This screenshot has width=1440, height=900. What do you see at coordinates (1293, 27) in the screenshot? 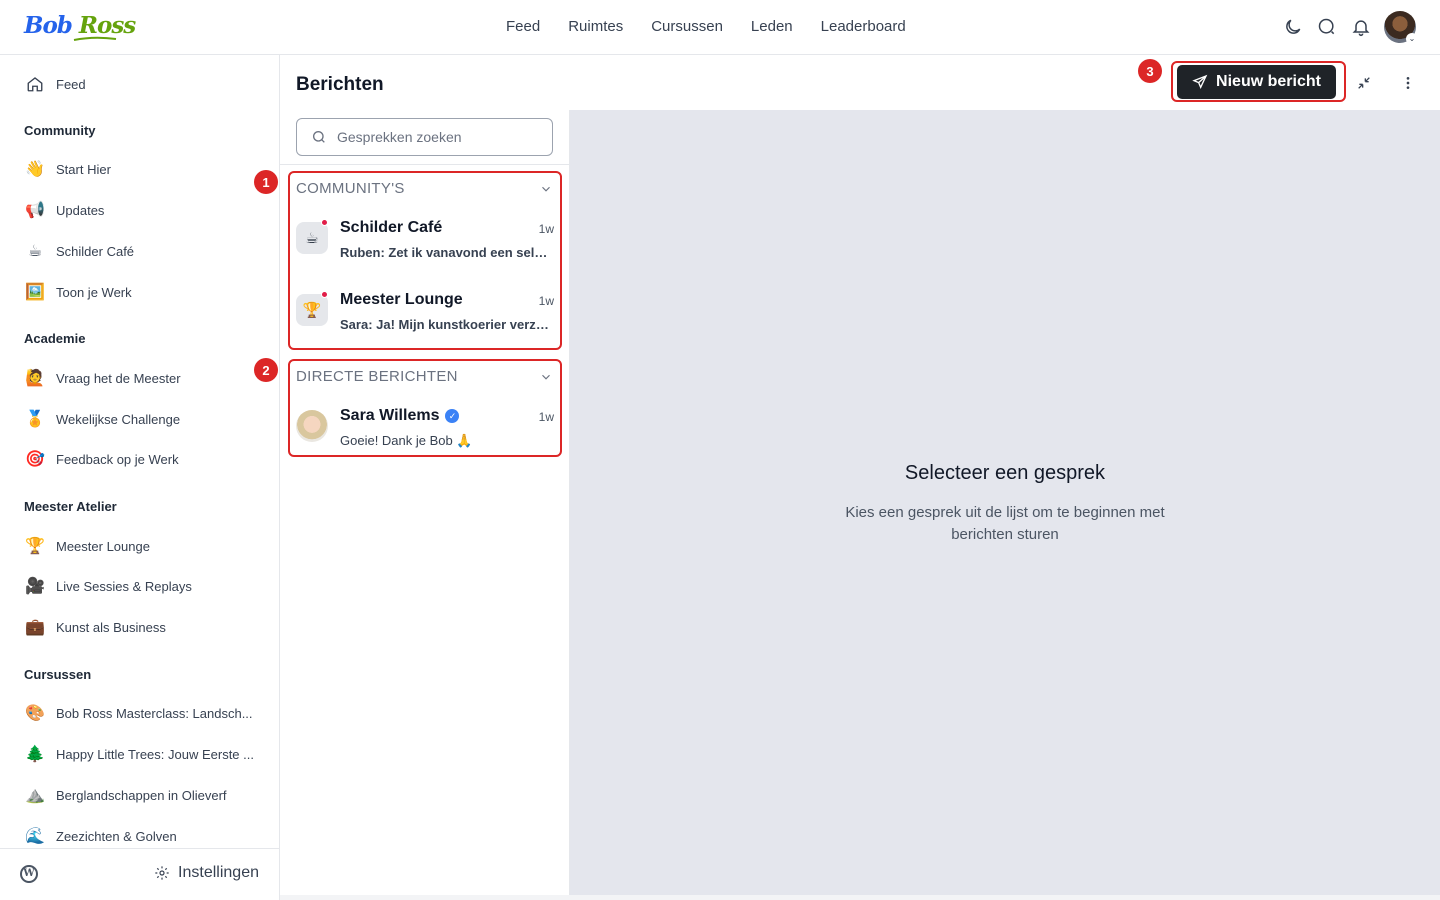
I see `moon-icon` at bounding box center [1293, 27].